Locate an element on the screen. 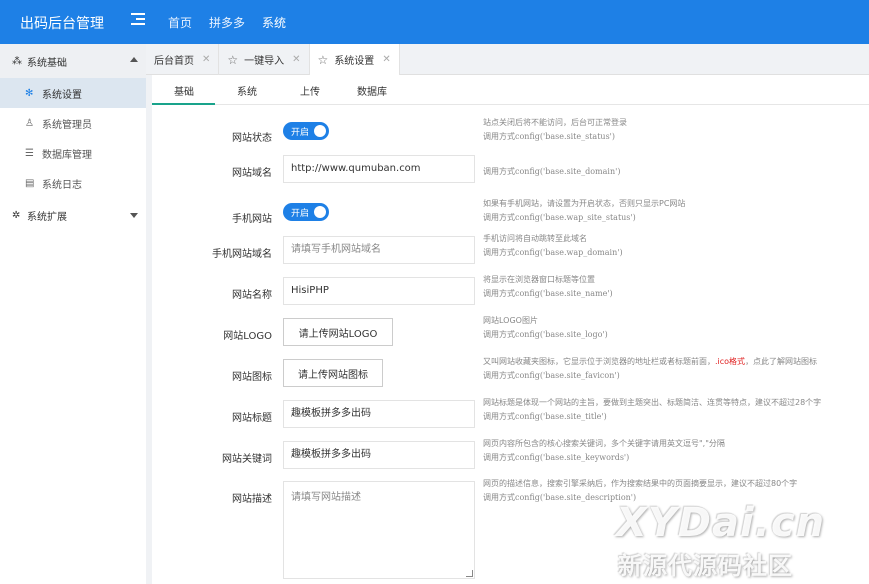  database-icon: ☰ is located at coordinates (29, 153).